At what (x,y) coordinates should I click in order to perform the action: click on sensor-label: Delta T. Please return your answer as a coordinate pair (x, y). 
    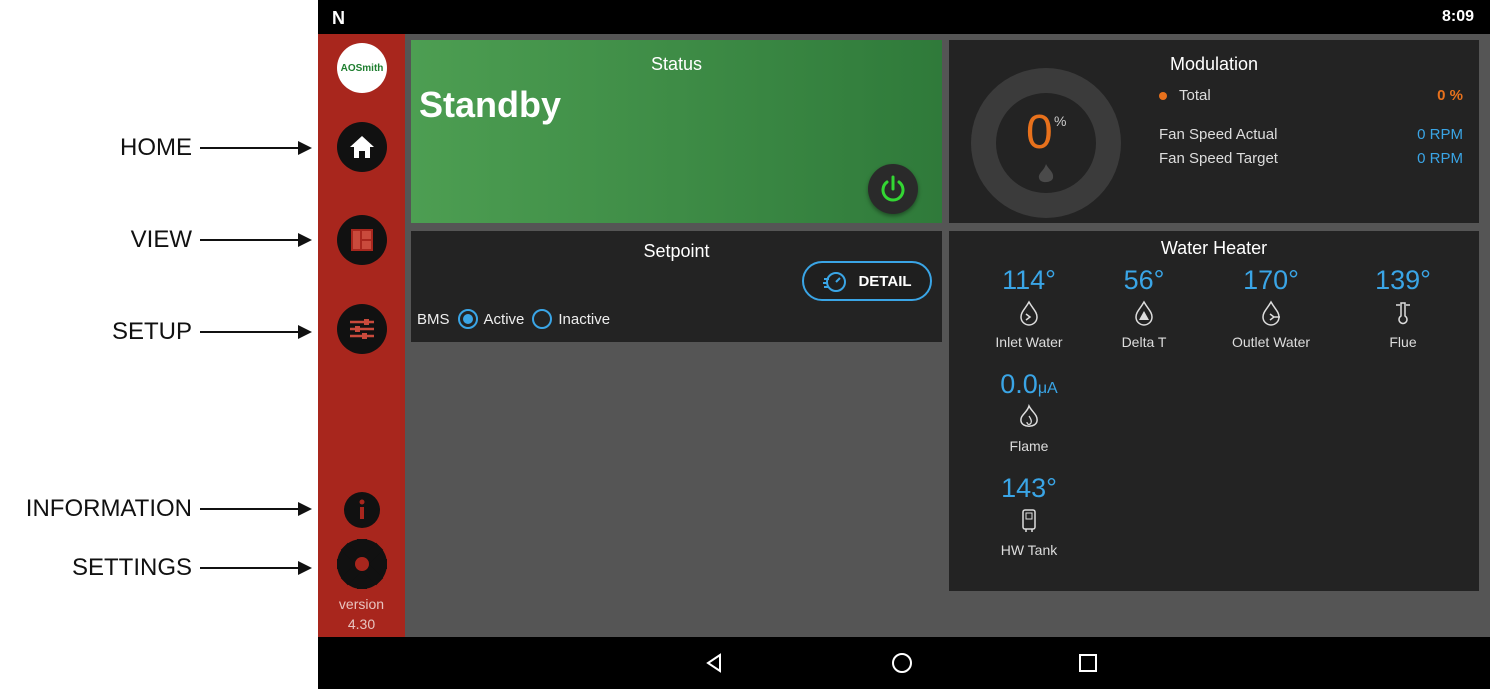
    Looking at the image, I should click on (1144, 342).